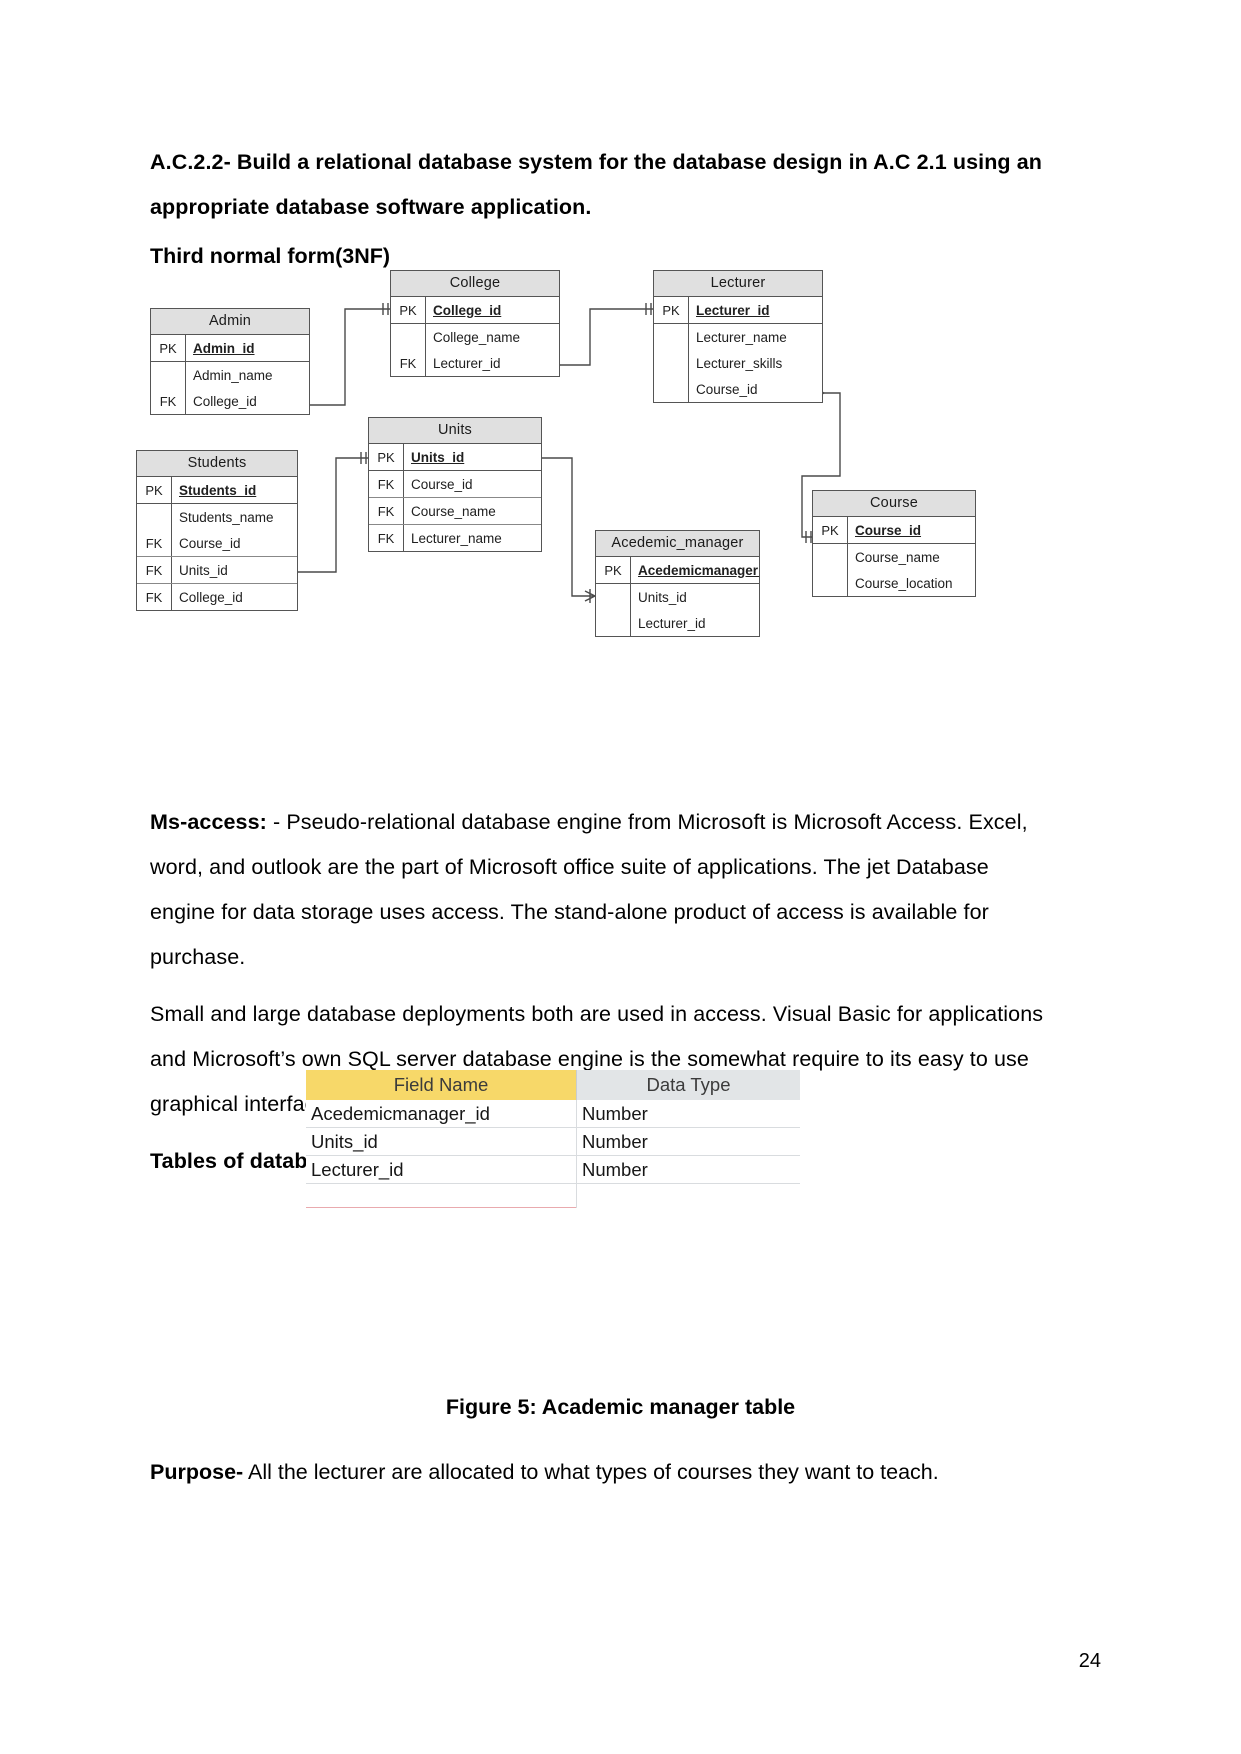 The height and width of the screenshot is (1754, 1241). I want to click on erd-table-title: Course, so click(894, 504).